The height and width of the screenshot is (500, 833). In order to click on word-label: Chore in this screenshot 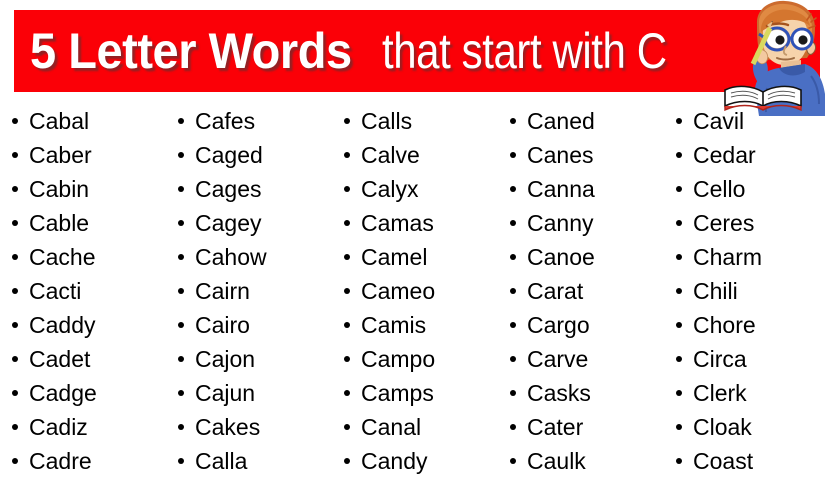, I will do `click(724, 324)`.